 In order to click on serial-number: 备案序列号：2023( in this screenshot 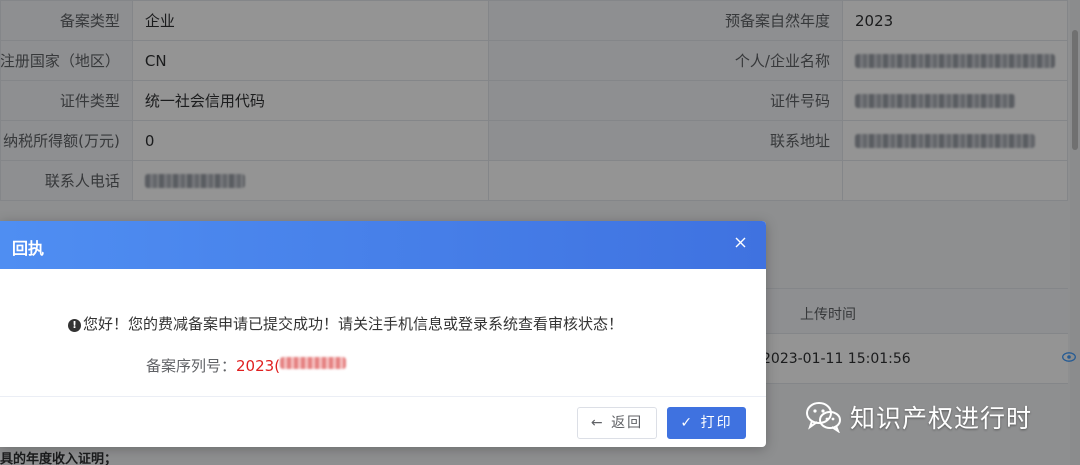, I will do `click(246, 365)`.